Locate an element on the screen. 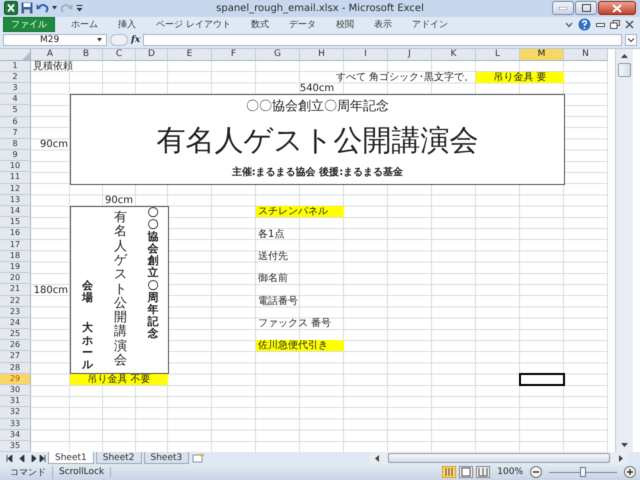 This screenshot has width=640, height=480. ribbon-tab: データ is located at coordinates (302, 24).